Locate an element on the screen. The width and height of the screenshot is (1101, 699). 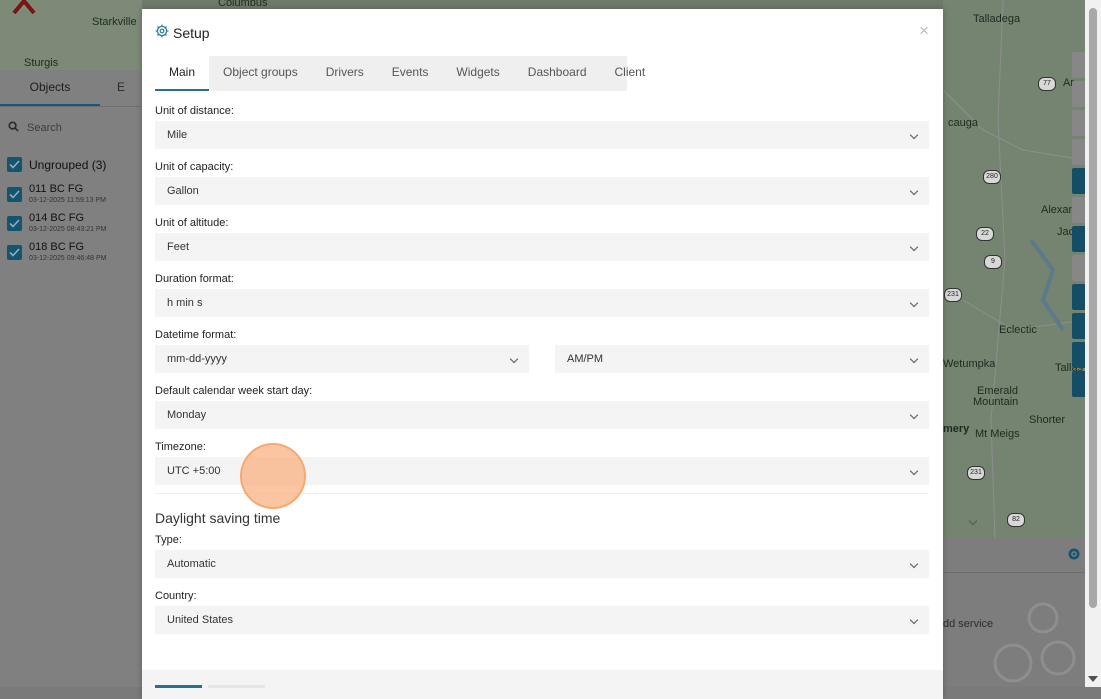
distance-value: Mile is located at coordinates (177, 135).